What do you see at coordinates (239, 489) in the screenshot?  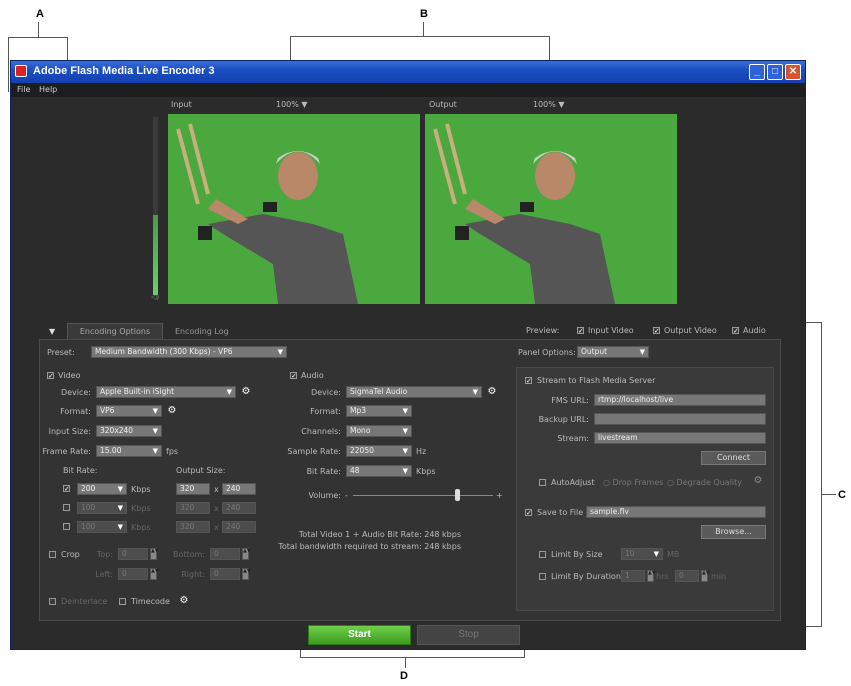 I see `output-height-row1: 240` at bounding box center [239, 489].